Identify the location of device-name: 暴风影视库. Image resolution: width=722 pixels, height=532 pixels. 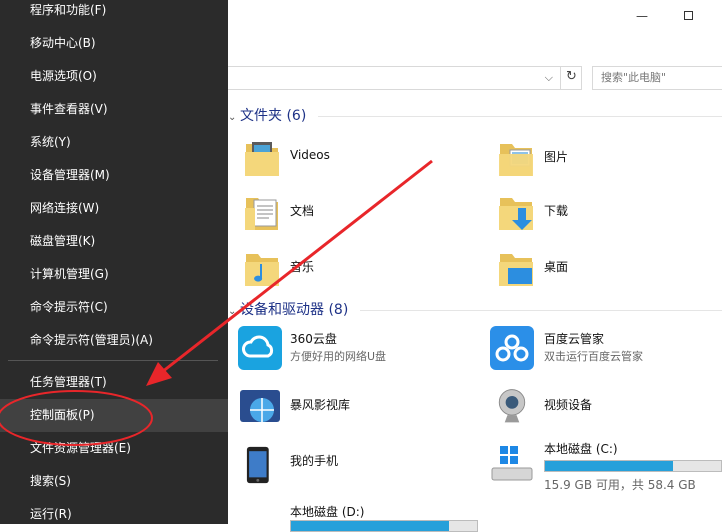
(320, 405).